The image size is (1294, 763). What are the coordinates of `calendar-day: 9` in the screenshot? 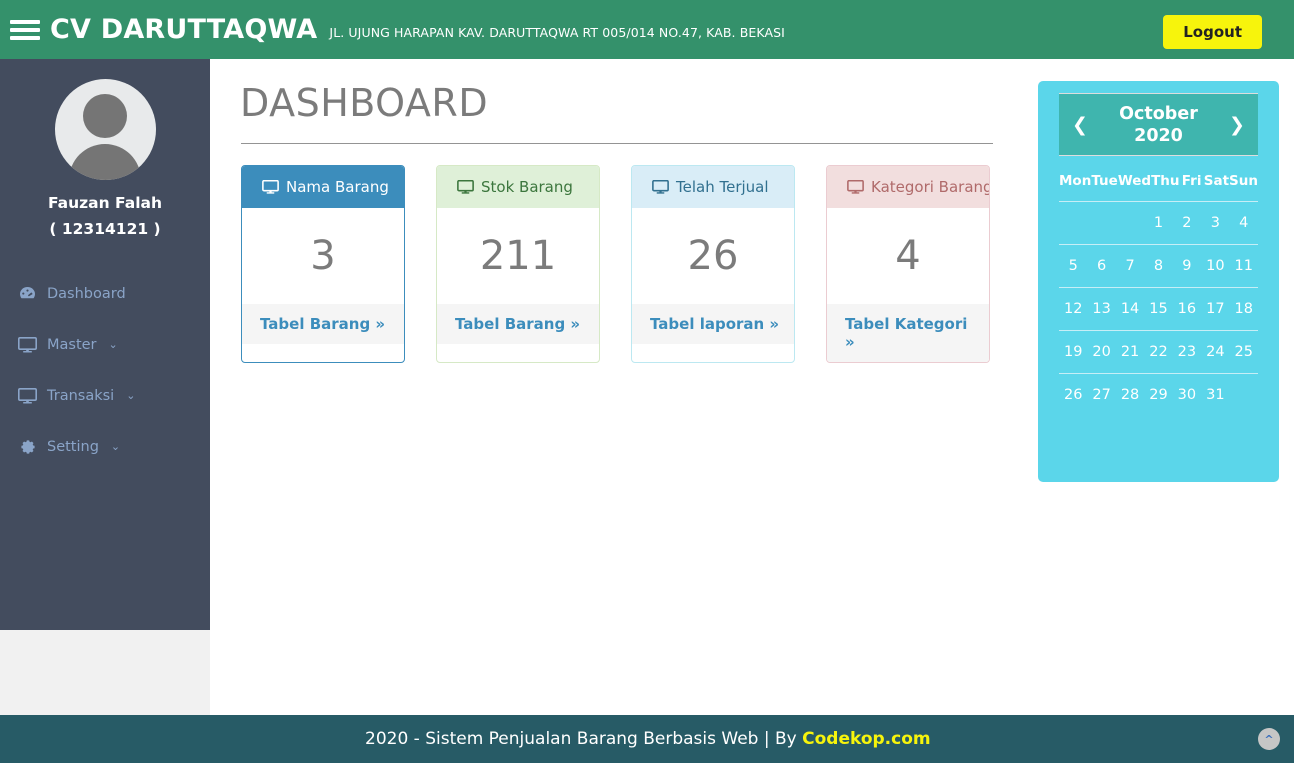 It's located at (1187, 266).